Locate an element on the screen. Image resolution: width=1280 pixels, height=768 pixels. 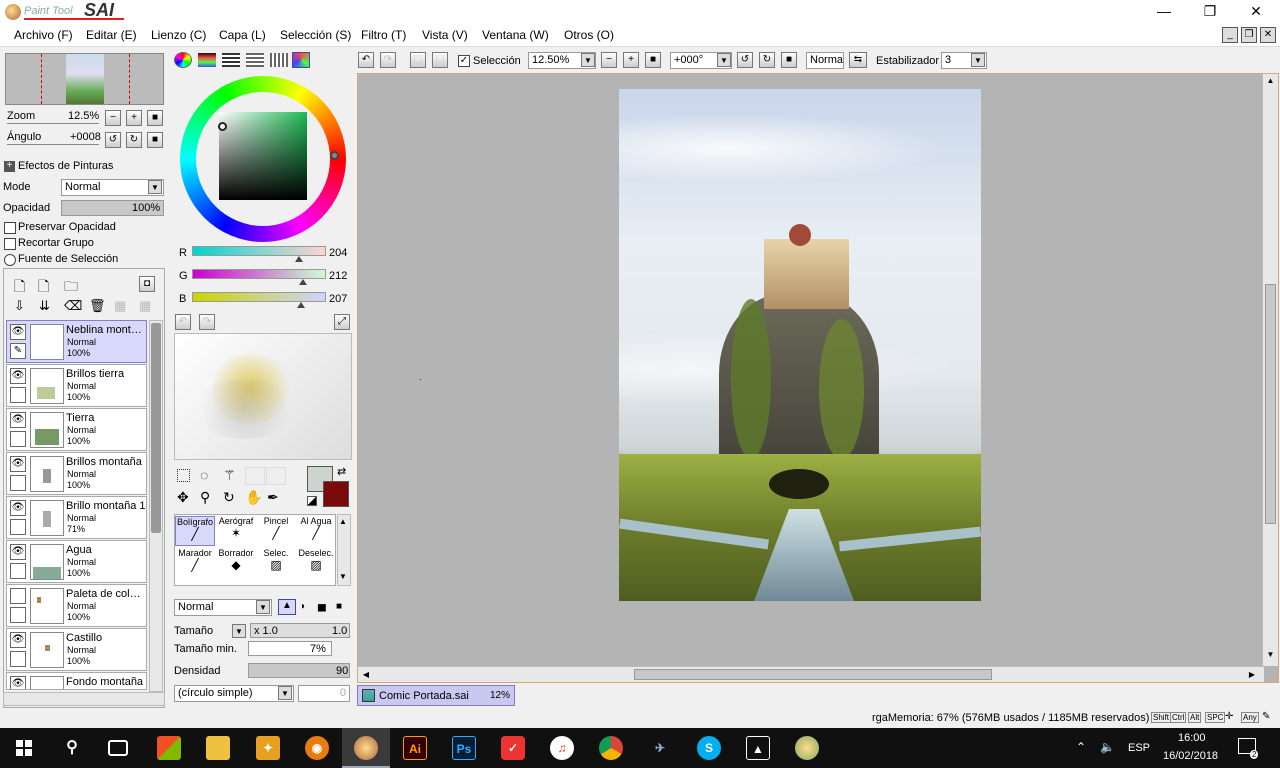
nav-zoom-reset-button: ■ is located at coordinates (155, 118).